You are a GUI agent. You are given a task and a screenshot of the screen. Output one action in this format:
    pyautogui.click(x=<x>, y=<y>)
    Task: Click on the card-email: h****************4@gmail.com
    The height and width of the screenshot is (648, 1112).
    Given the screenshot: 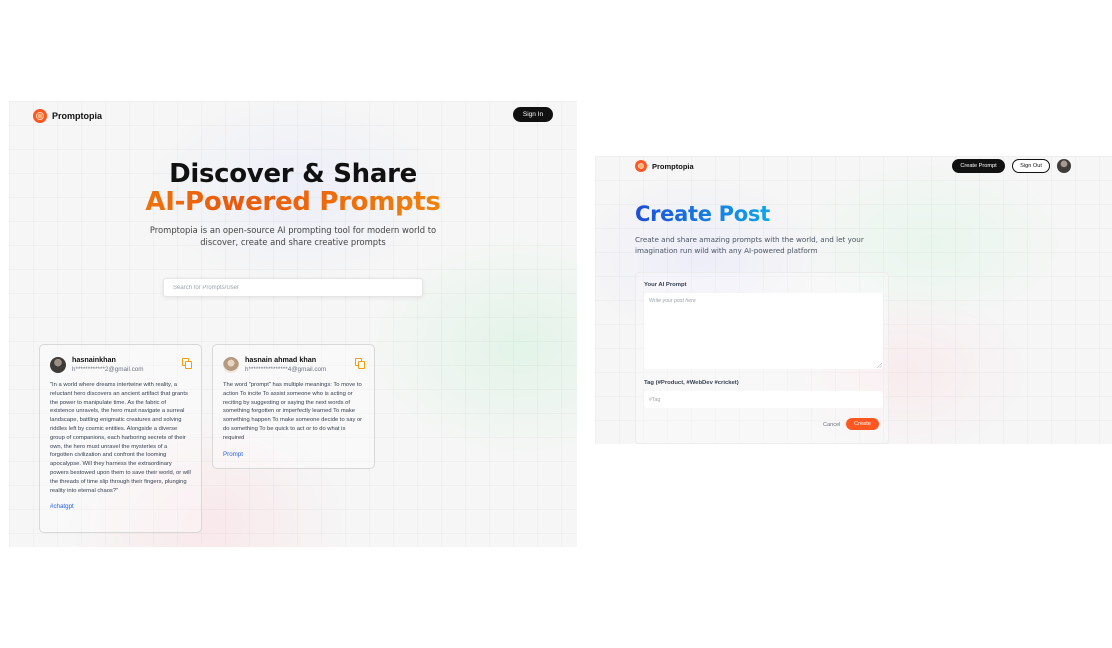 What is the action you would take?
    pyautogui.click(x=286, y=369)
    